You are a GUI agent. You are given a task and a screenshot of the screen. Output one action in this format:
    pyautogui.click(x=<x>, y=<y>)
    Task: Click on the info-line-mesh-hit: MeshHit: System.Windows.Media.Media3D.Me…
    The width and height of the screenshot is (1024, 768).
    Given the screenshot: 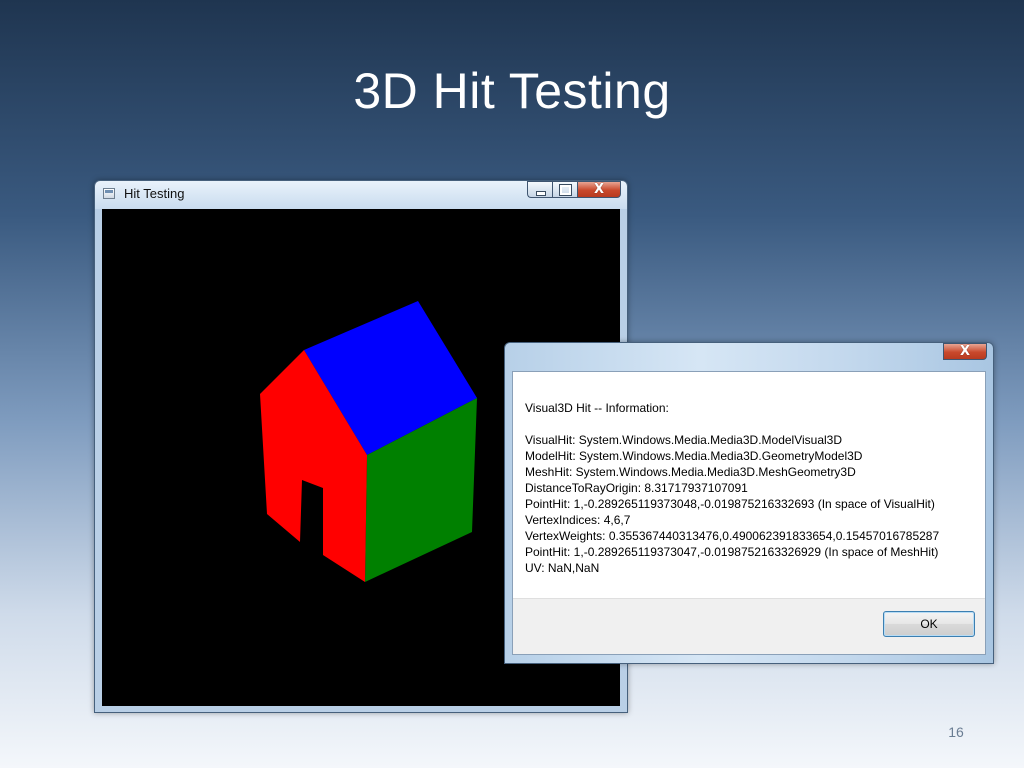 What is the action you would take?
    pyautogui.click(x=690, y=472)
    